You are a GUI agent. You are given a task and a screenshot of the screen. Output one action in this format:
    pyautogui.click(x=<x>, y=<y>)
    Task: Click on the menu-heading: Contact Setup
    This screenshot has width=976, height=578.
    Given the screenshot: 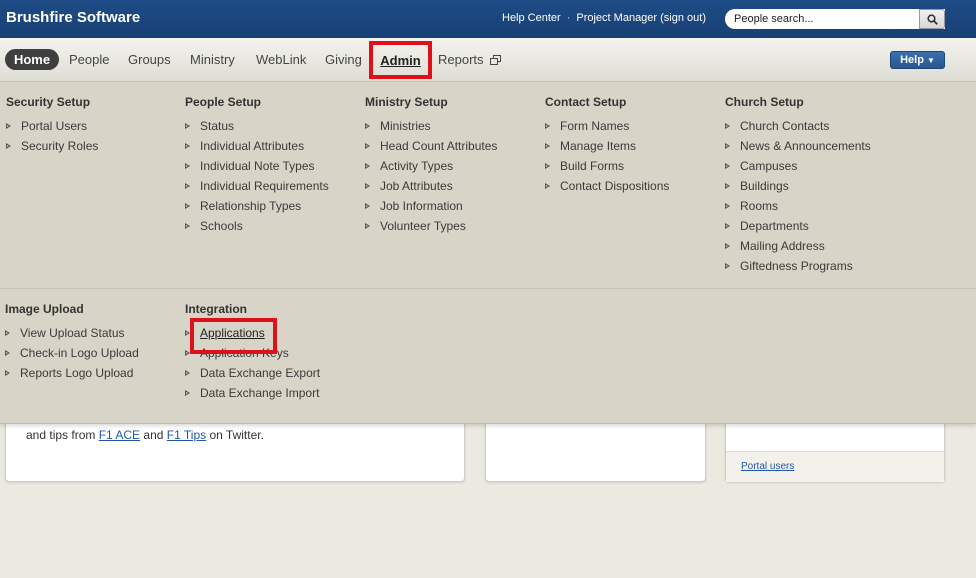 What is the action you would take?
    pyautogui.click(x=586, y=102)
    